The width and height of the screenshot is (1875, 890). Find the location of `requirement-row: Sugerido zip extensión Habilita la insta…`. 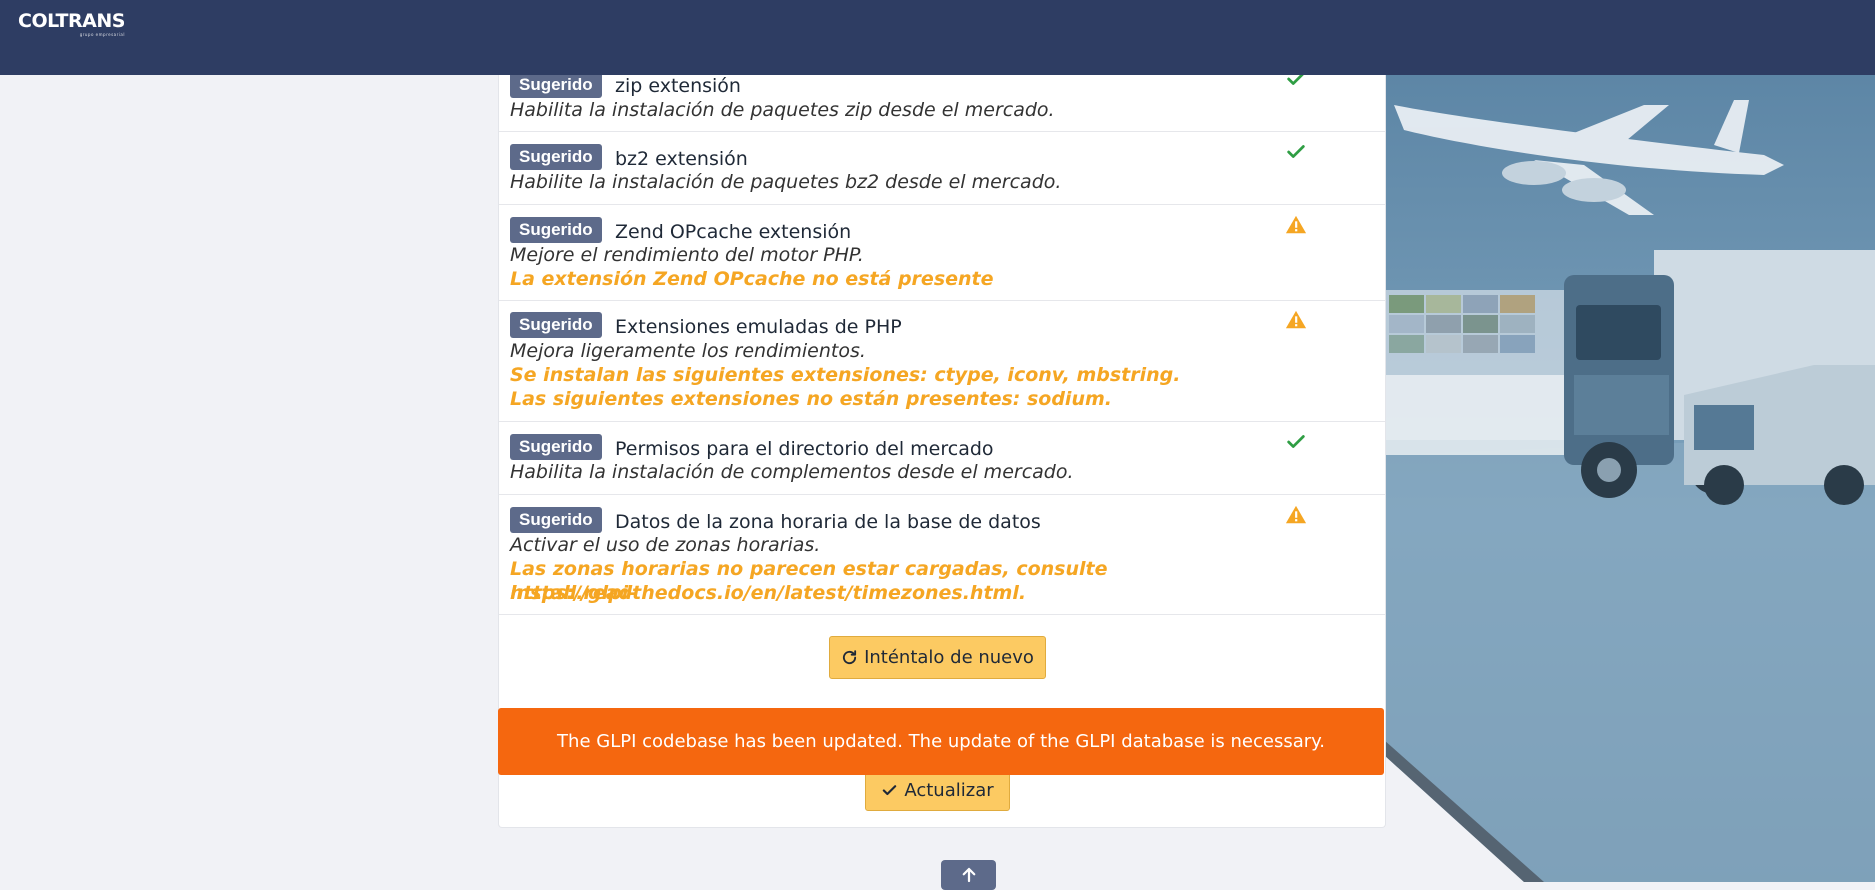

requirement-row: Sugerido zip extensión Habilita la insta… is located at coordinates (942, 102).